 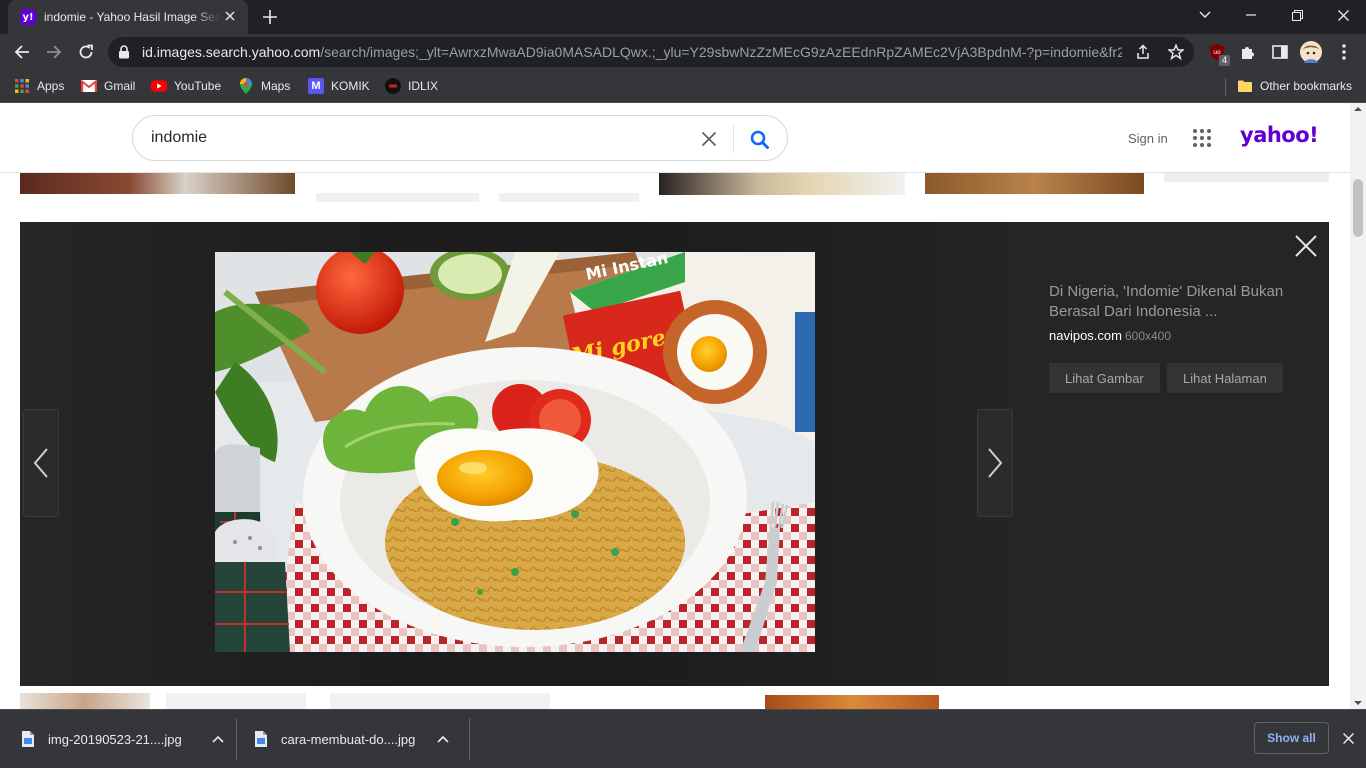 I want to click on bookmark-komik: M KOMIK, so click(x=339, y=86).